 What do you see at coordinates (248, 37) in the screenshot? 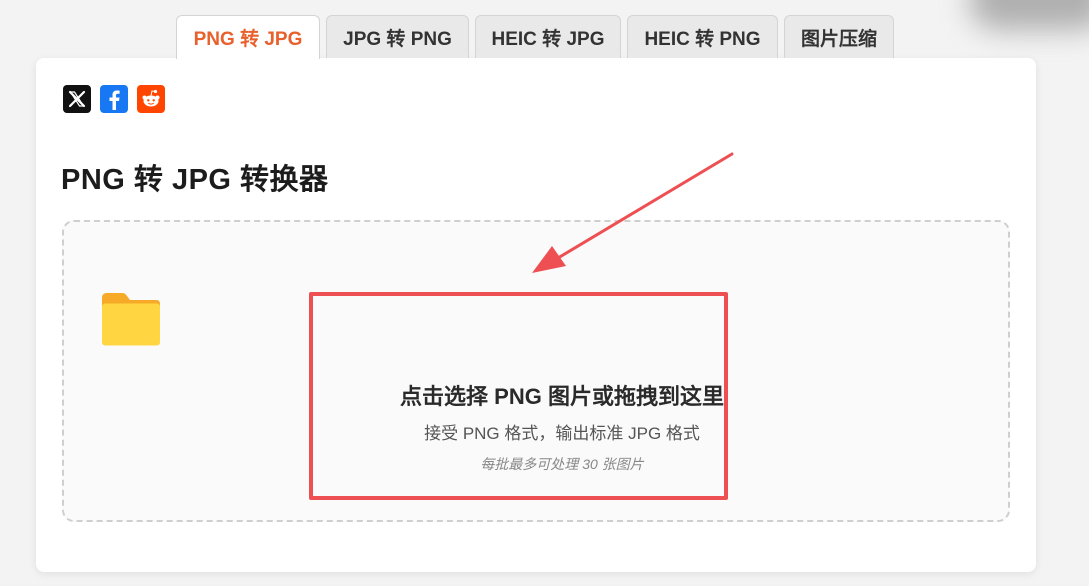
I see `tab-png-to-jpg: PNG 转 JPG` at bounding box center [248, 37].